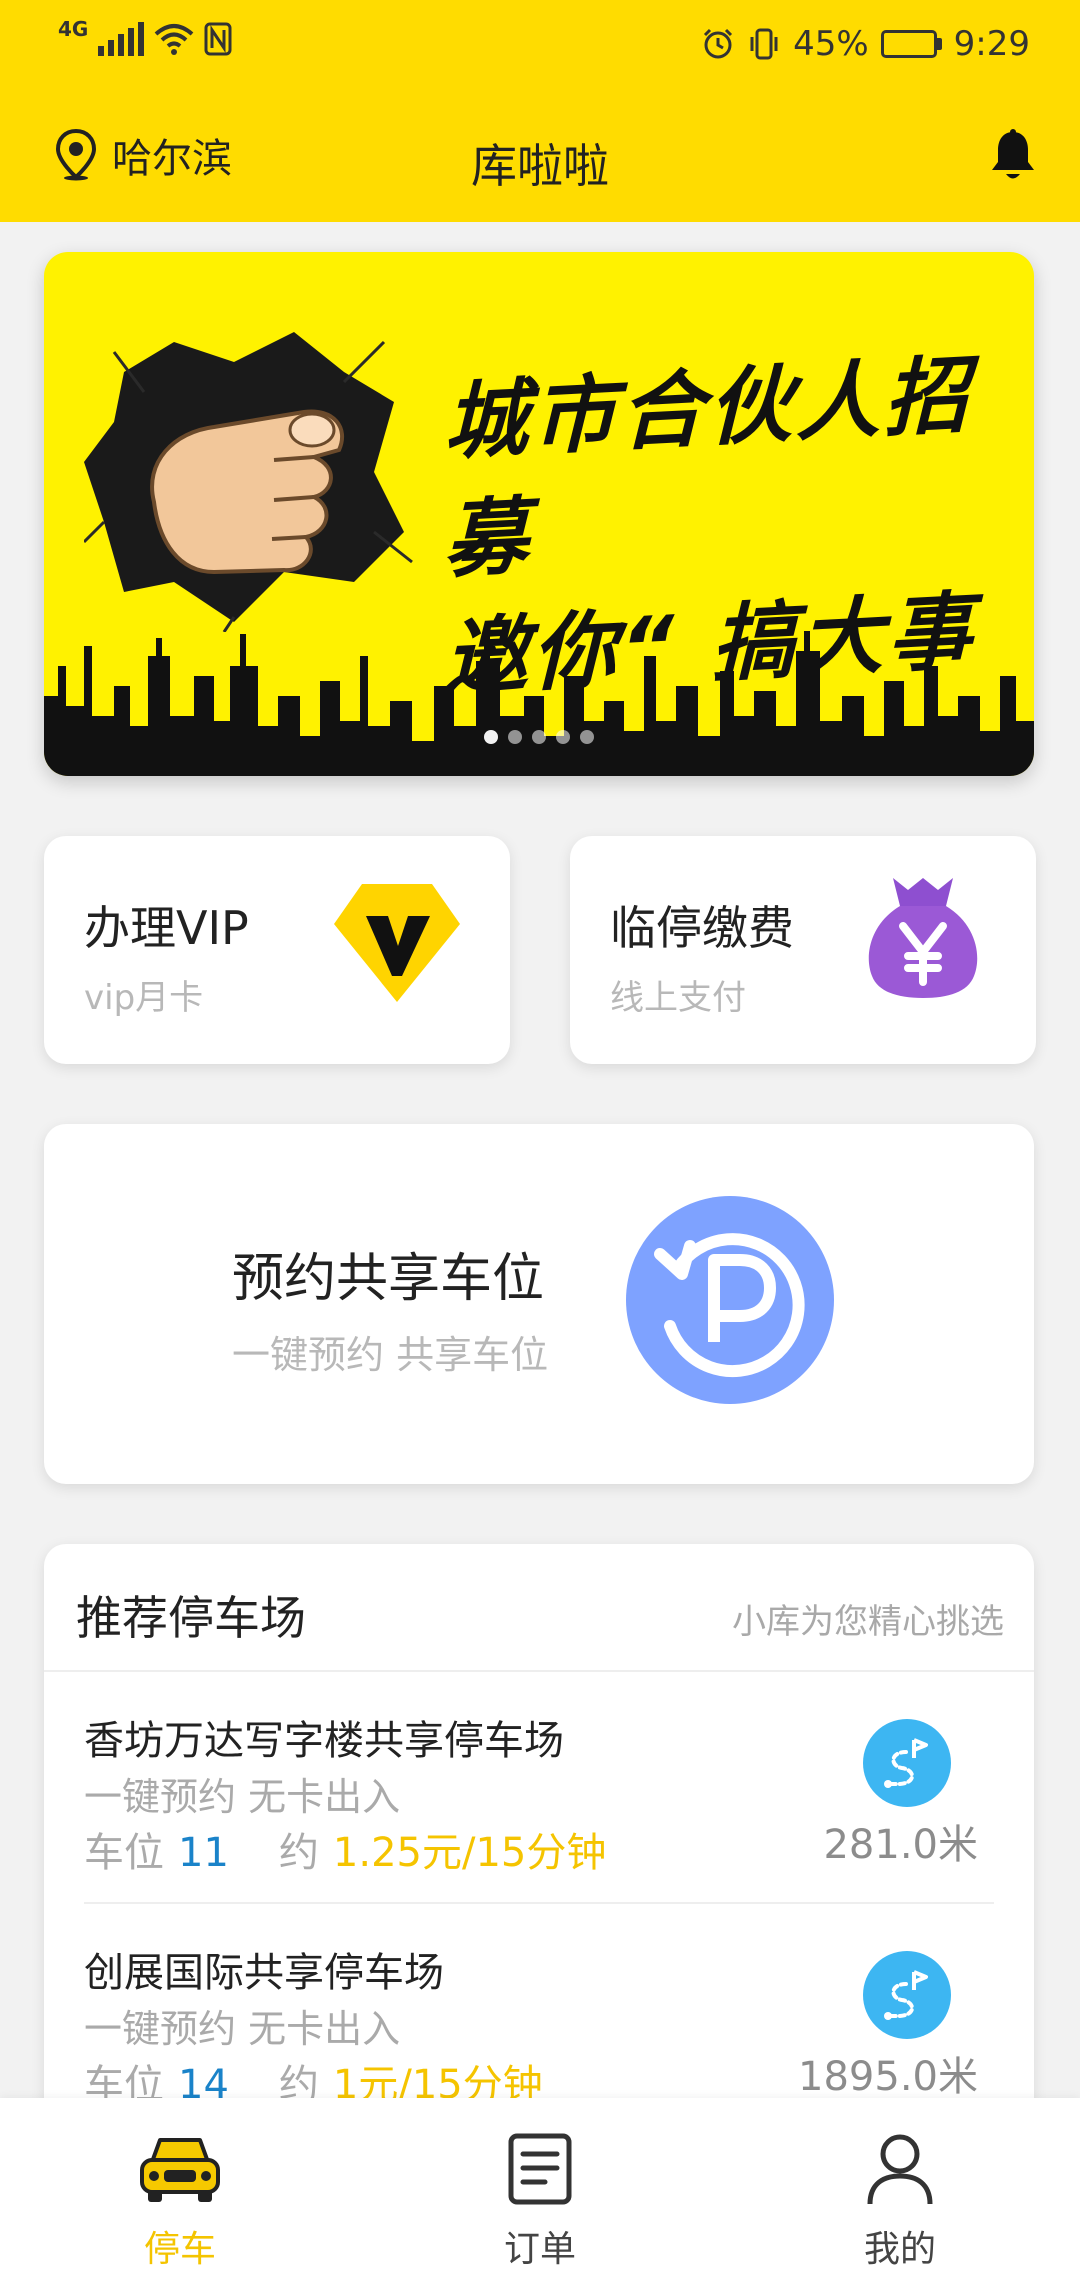  What do you see at coordinates (73, 29) in the screenshot?
I see `network-type: 4G` at bounding box center [73, 29].